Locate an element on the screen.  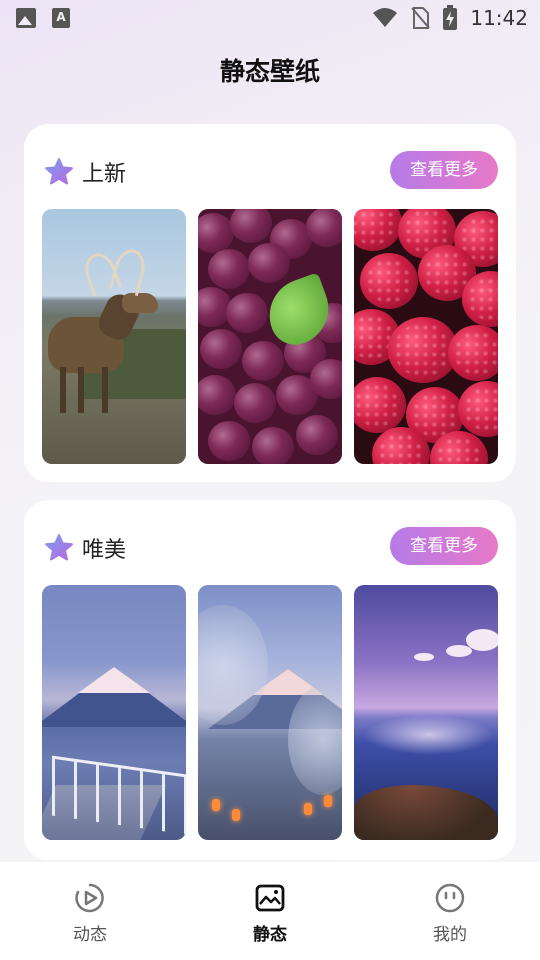
page-title: 静态壁纸 is located at coordinates (269, 71).